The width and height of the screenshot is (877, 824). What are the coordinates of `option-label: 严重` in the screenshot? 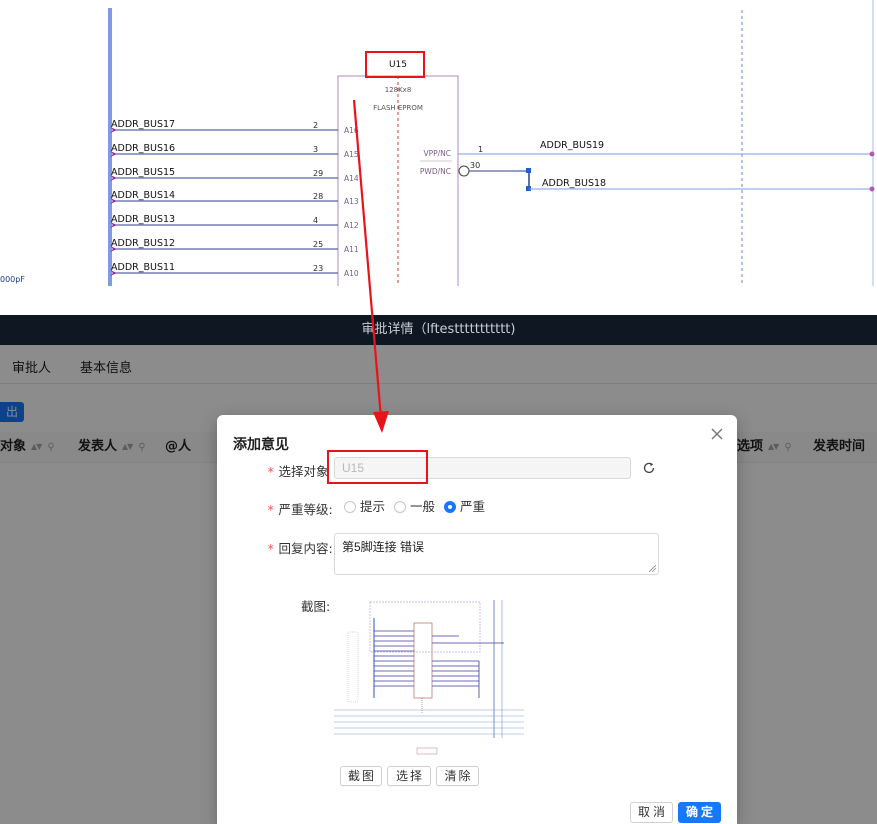 It's located at (473, 506).